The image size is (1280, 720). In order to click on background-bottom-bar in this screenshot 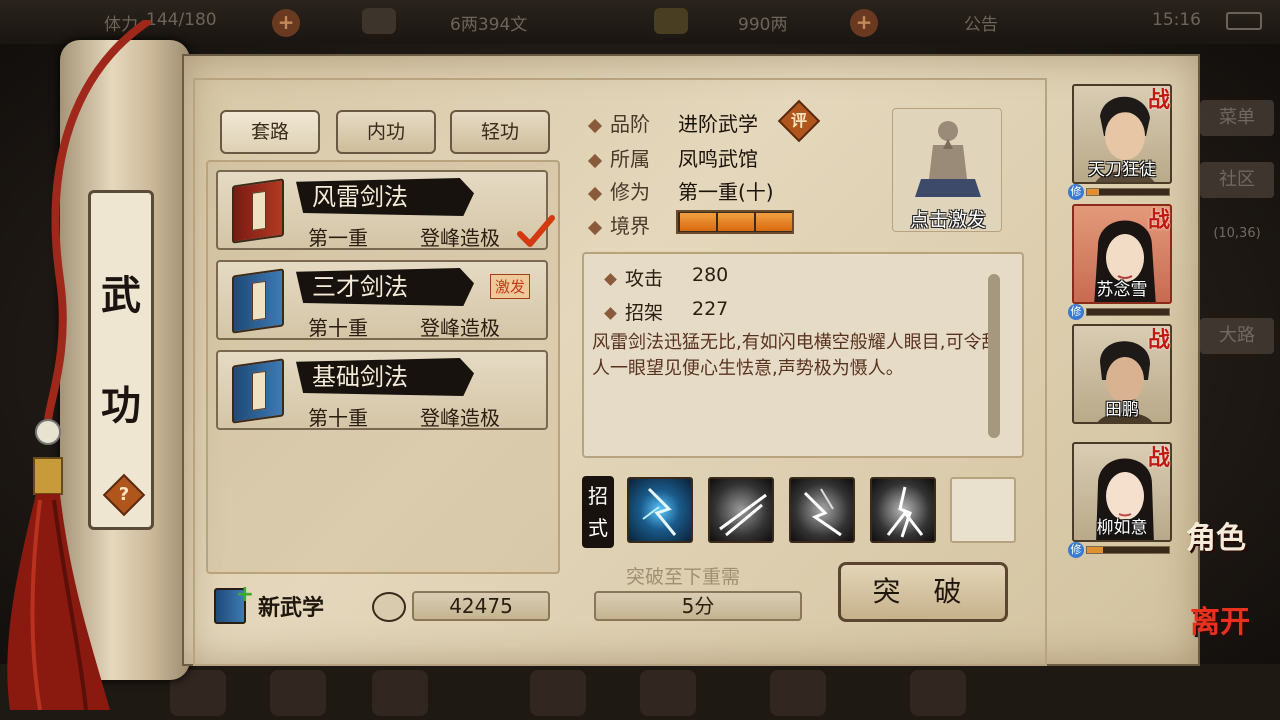, I will do `click(640, 692)`.